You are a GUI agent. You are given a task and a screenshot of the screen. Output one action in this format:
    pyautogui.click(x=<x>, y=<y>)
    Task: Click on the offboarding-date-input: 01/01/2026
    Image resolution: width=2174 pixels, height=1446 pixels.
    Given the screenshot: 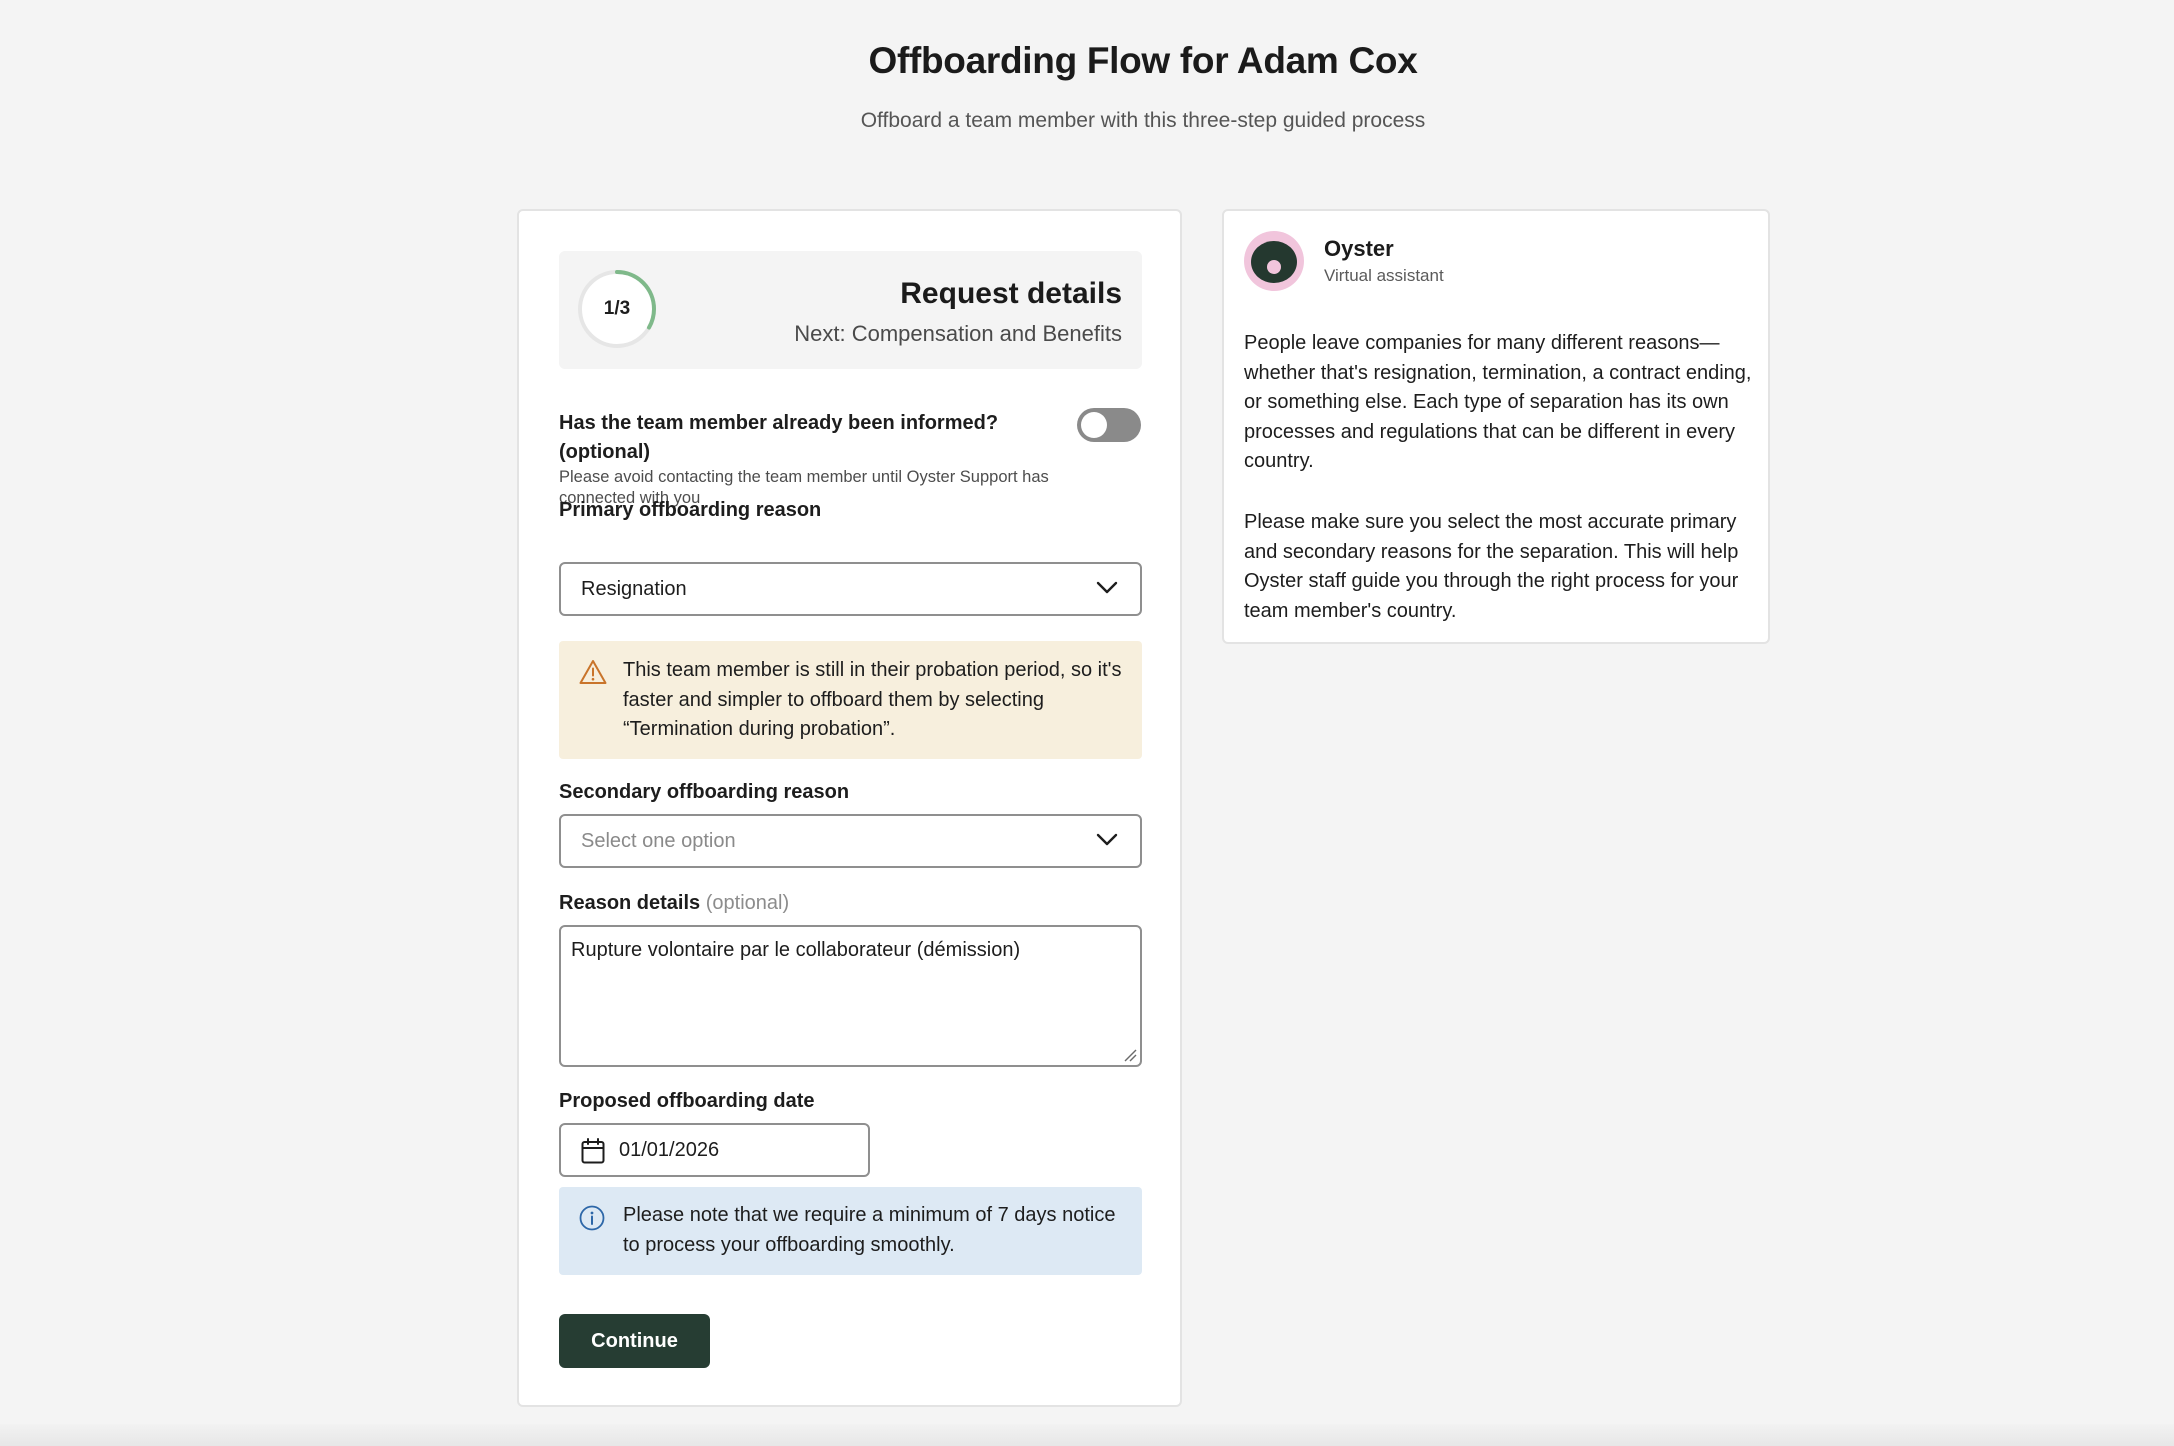 What is the action you would take?
    pyautogui.click(x=714, y=1150)
    